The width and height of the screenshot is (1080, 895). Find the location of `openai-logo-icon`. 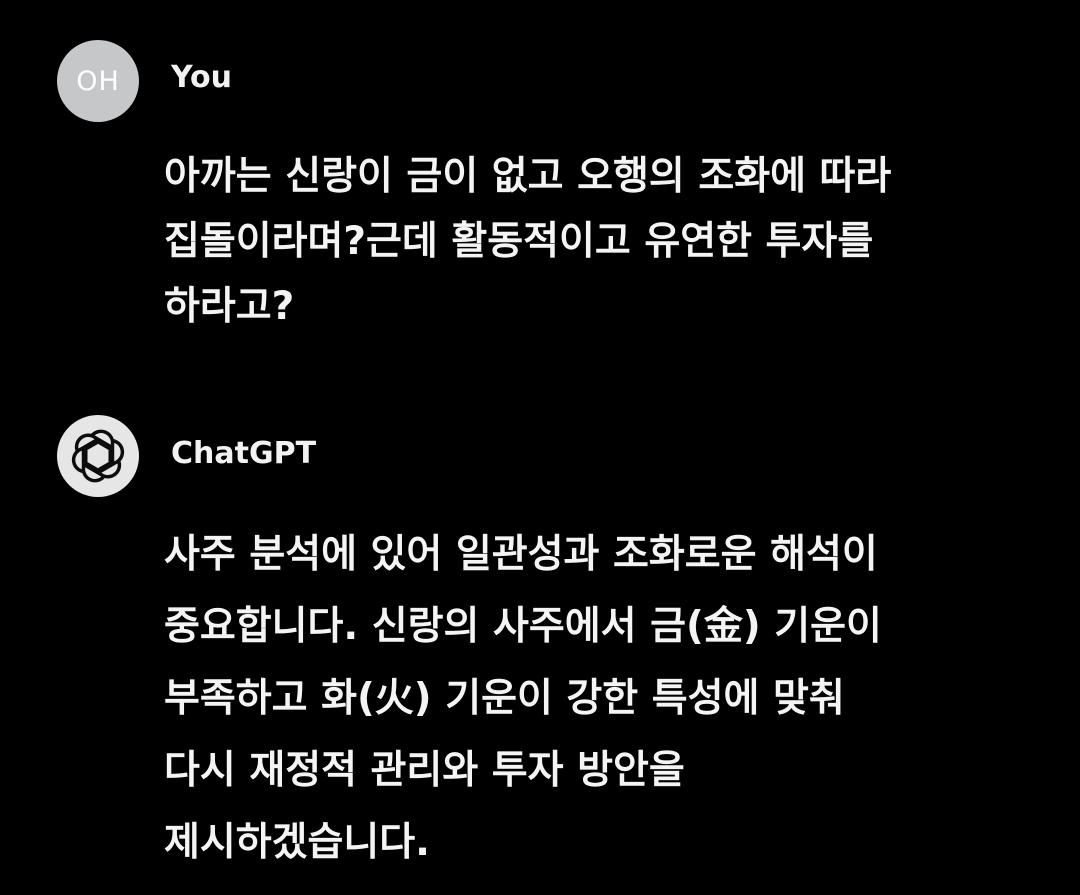

openai-logo-icon is located at coordinates (98, 456).